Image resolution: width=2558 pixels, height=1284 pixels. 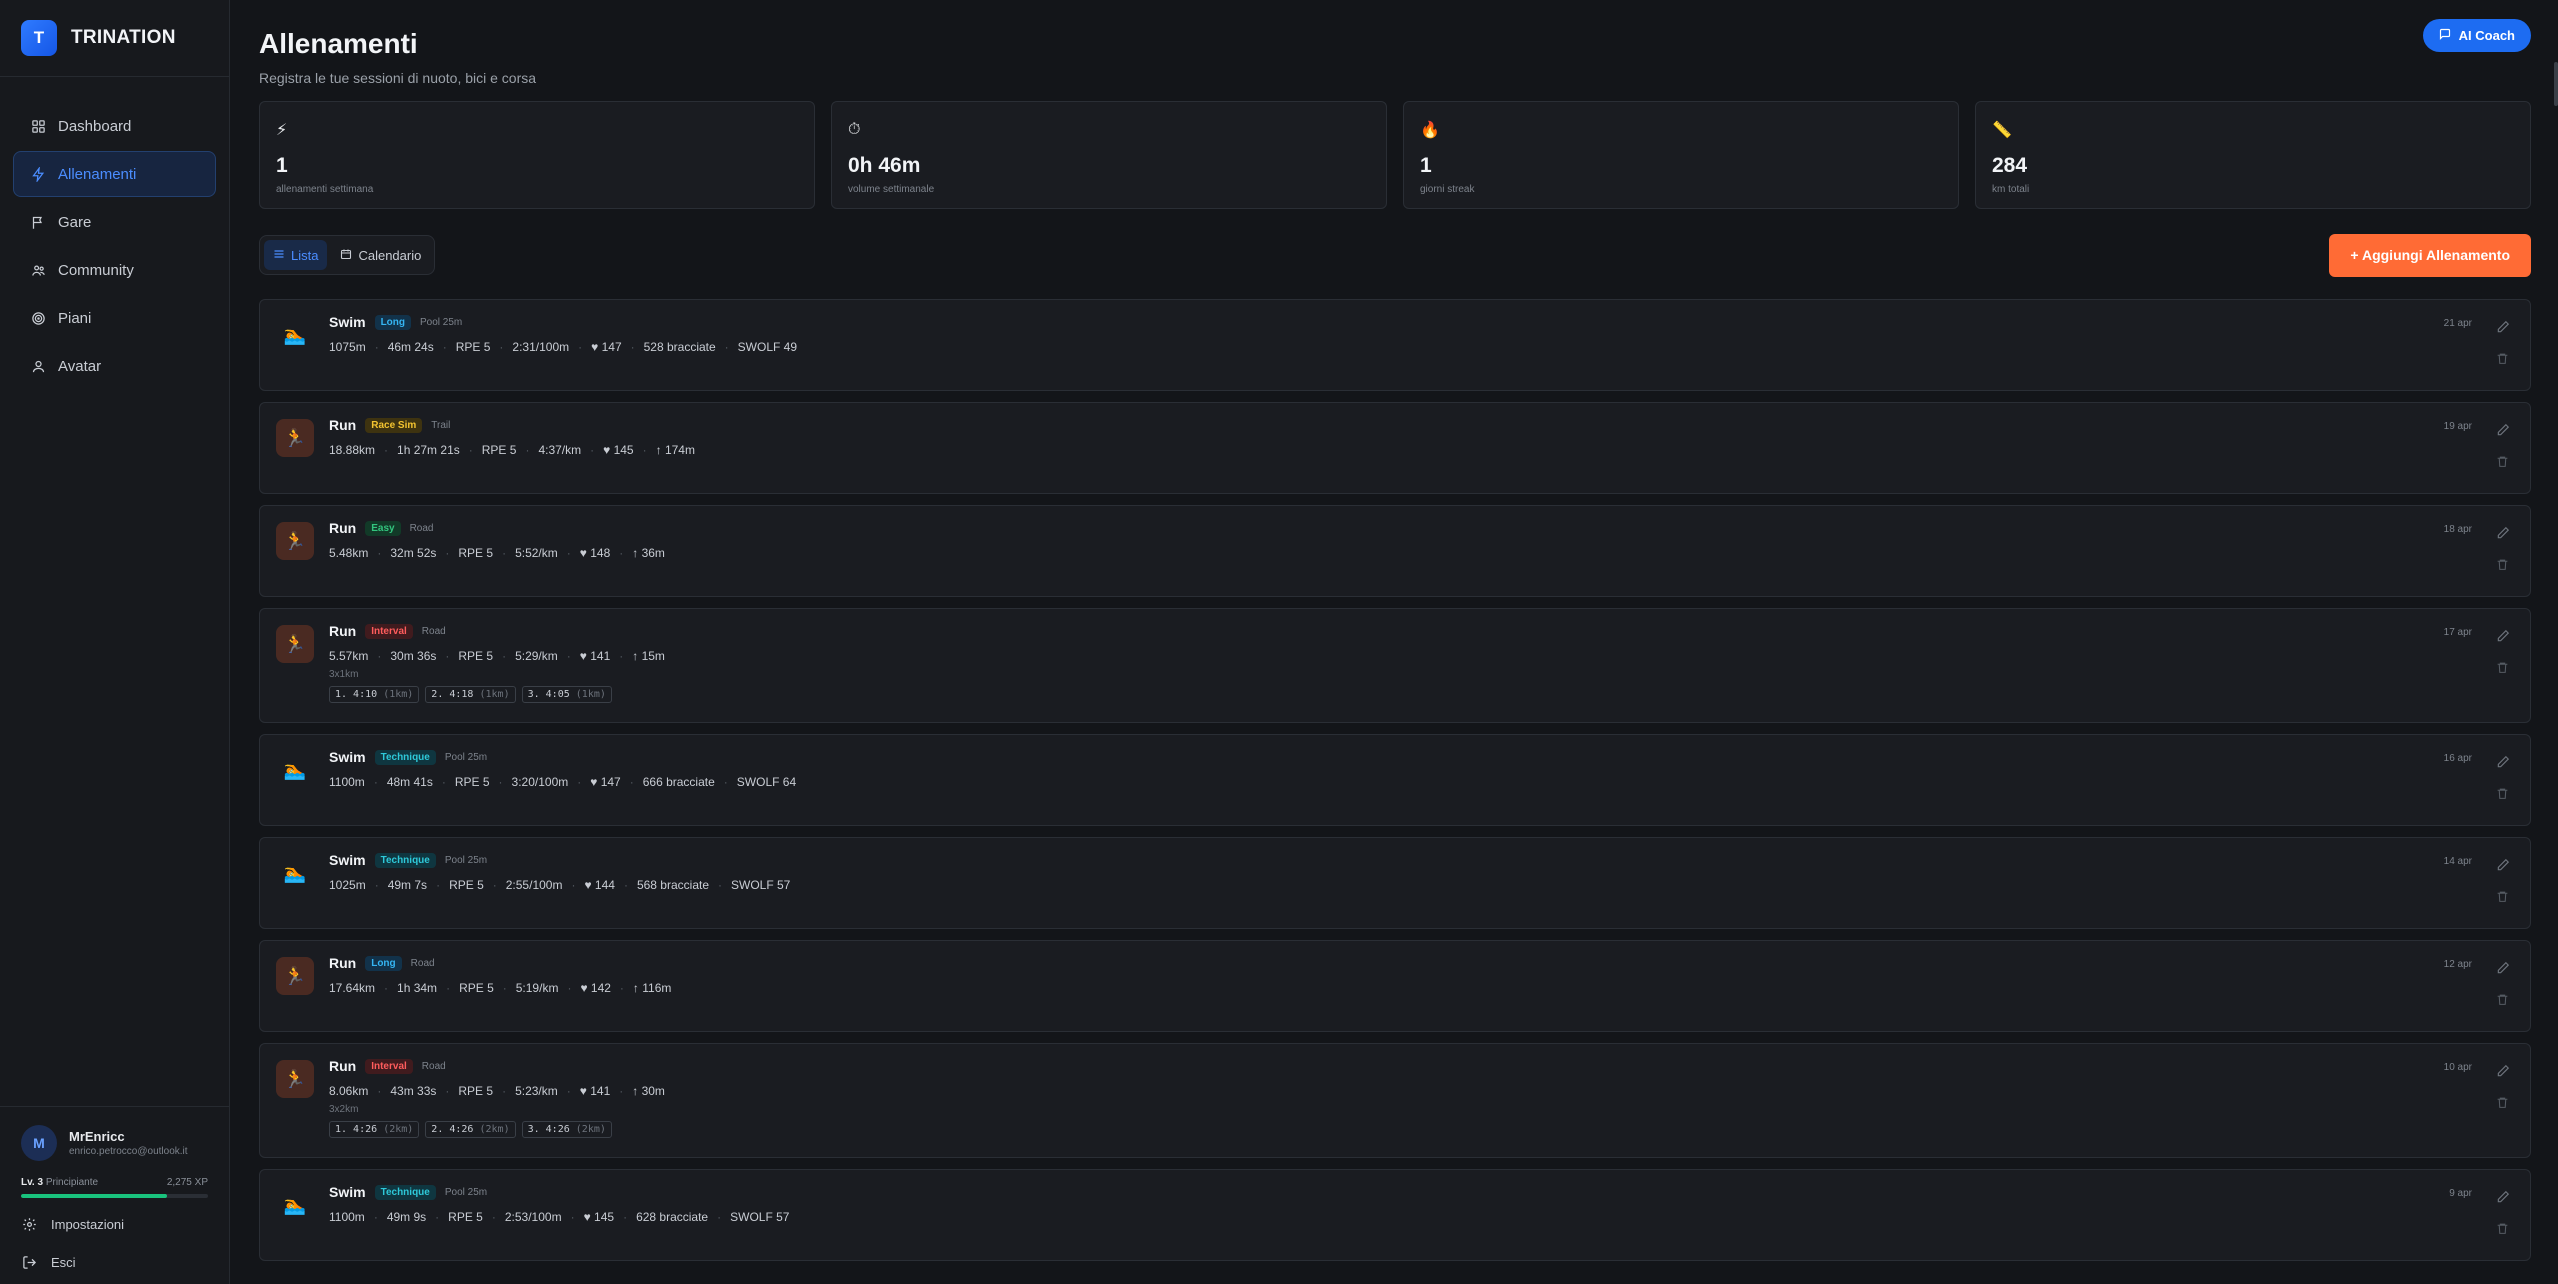 I want to click on logout-link: Esci, so click(x=114, y=1262).